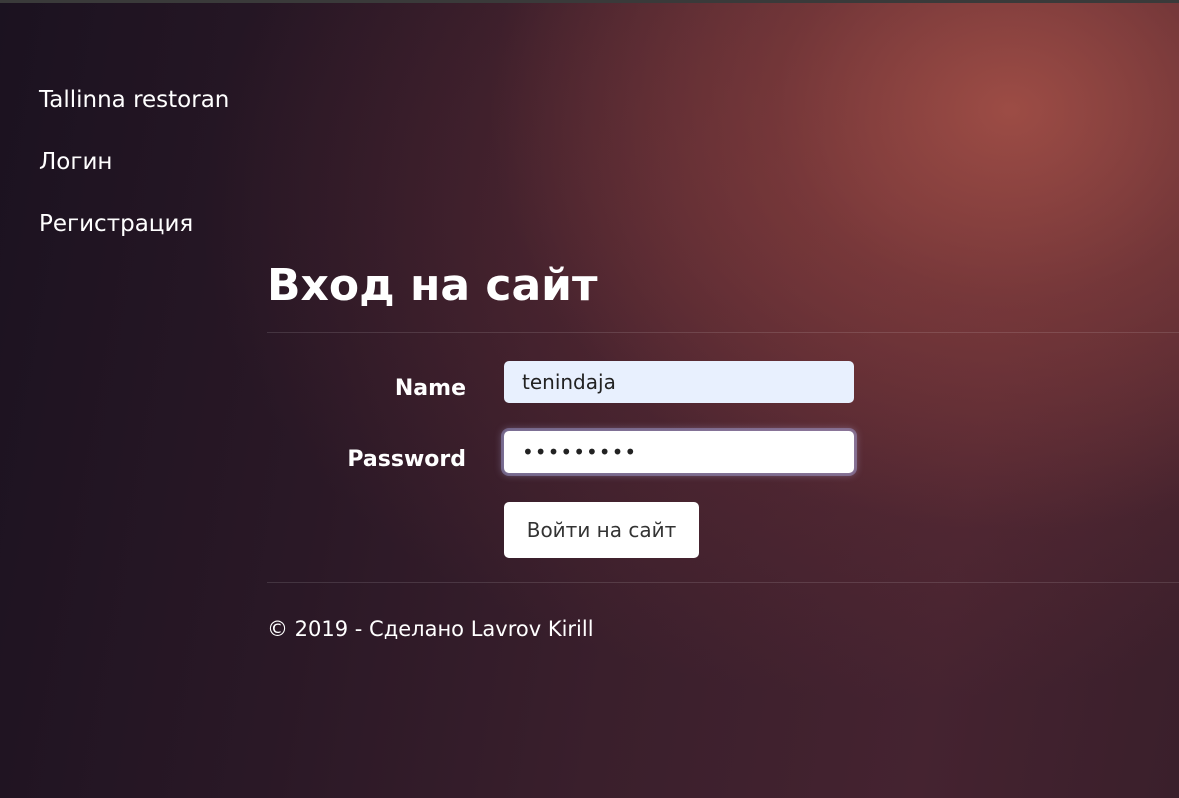  Describe the element at coordinates (723, 332) in the screenshot. I see `title-divider` at that location.